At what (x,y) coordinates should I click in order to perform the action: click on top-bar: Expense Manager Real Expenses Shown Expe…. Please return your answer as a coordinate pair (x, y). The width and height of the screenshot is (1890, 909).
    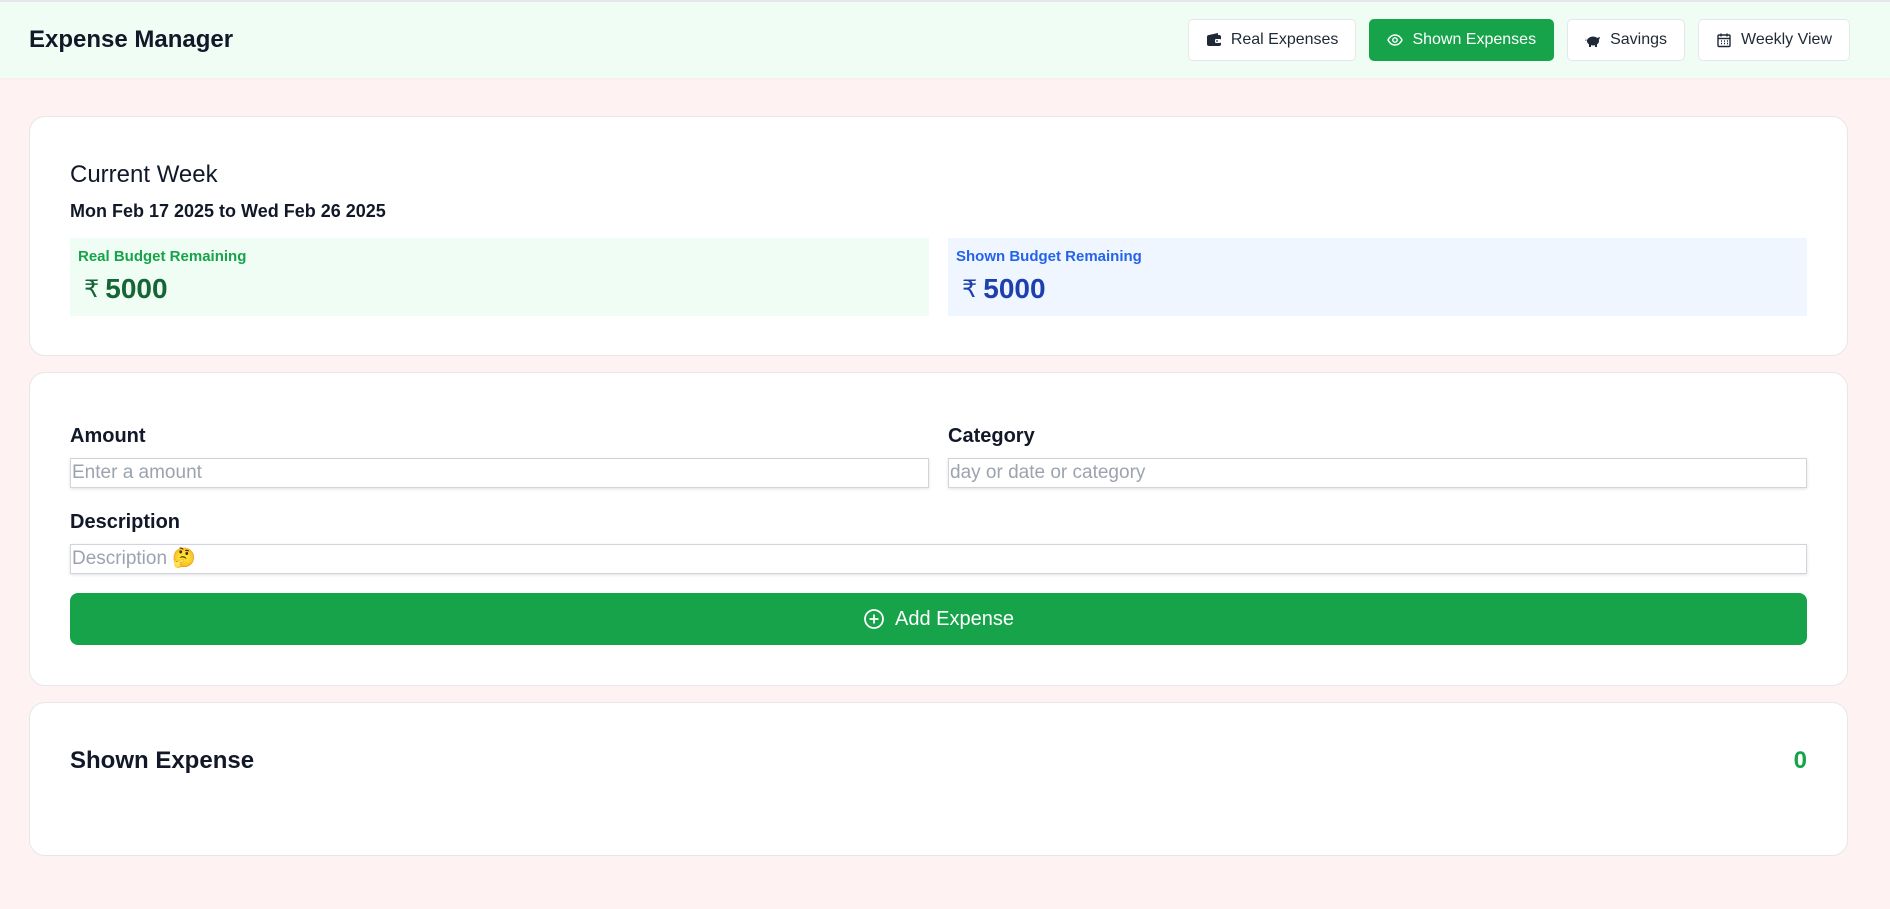
    Looking at the image, I should click on (945, 39).